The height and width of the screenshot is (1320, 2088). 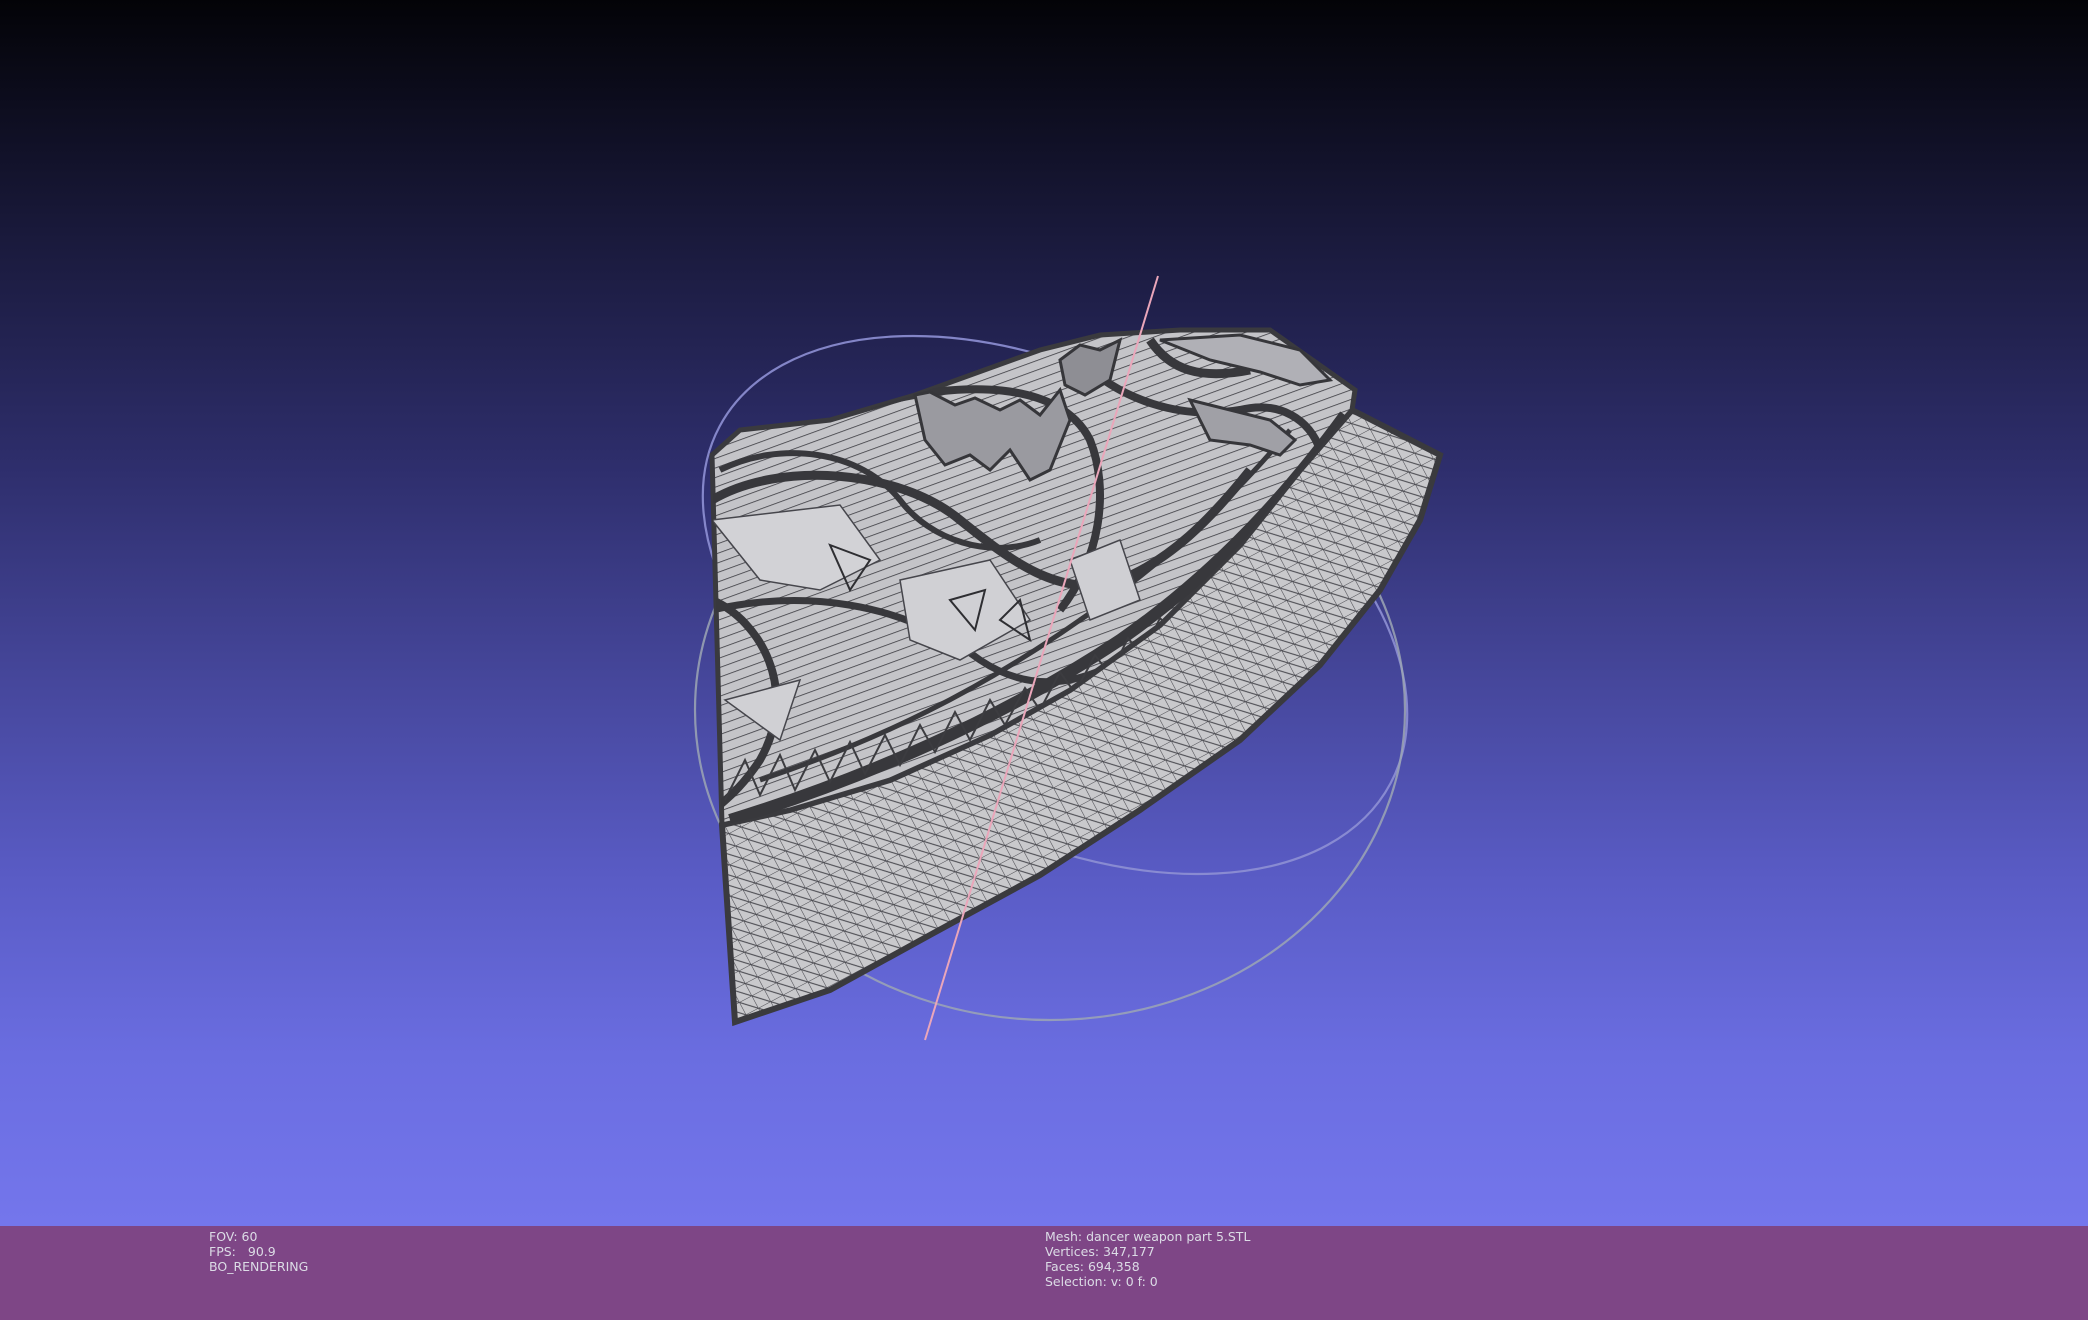 I want to click on fps-value: 90.9, so click(x=261, y=1251).